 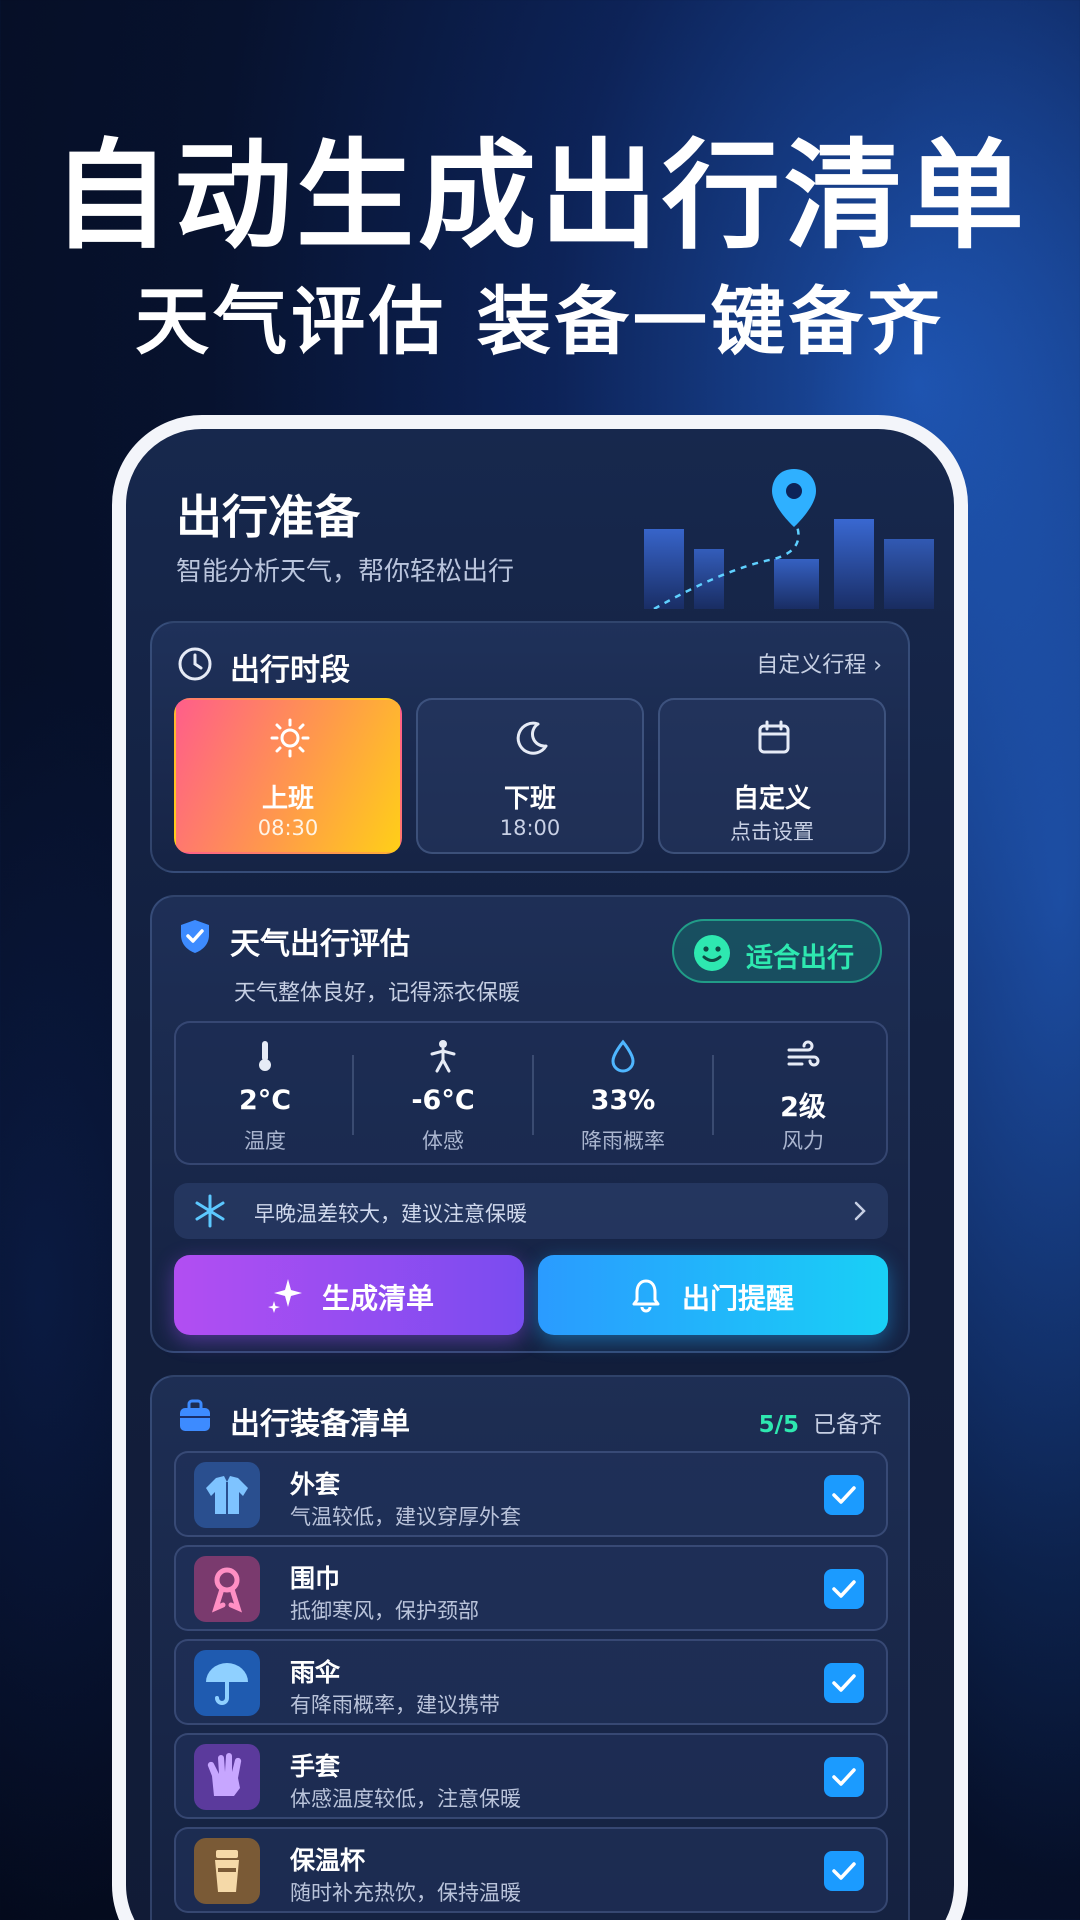 What do you see at coordinates (531, 1870) in the screenshot?
I see `list-item: 保温杯 随时补充热饮，保持温暖` at bounding box center [531, 1870].